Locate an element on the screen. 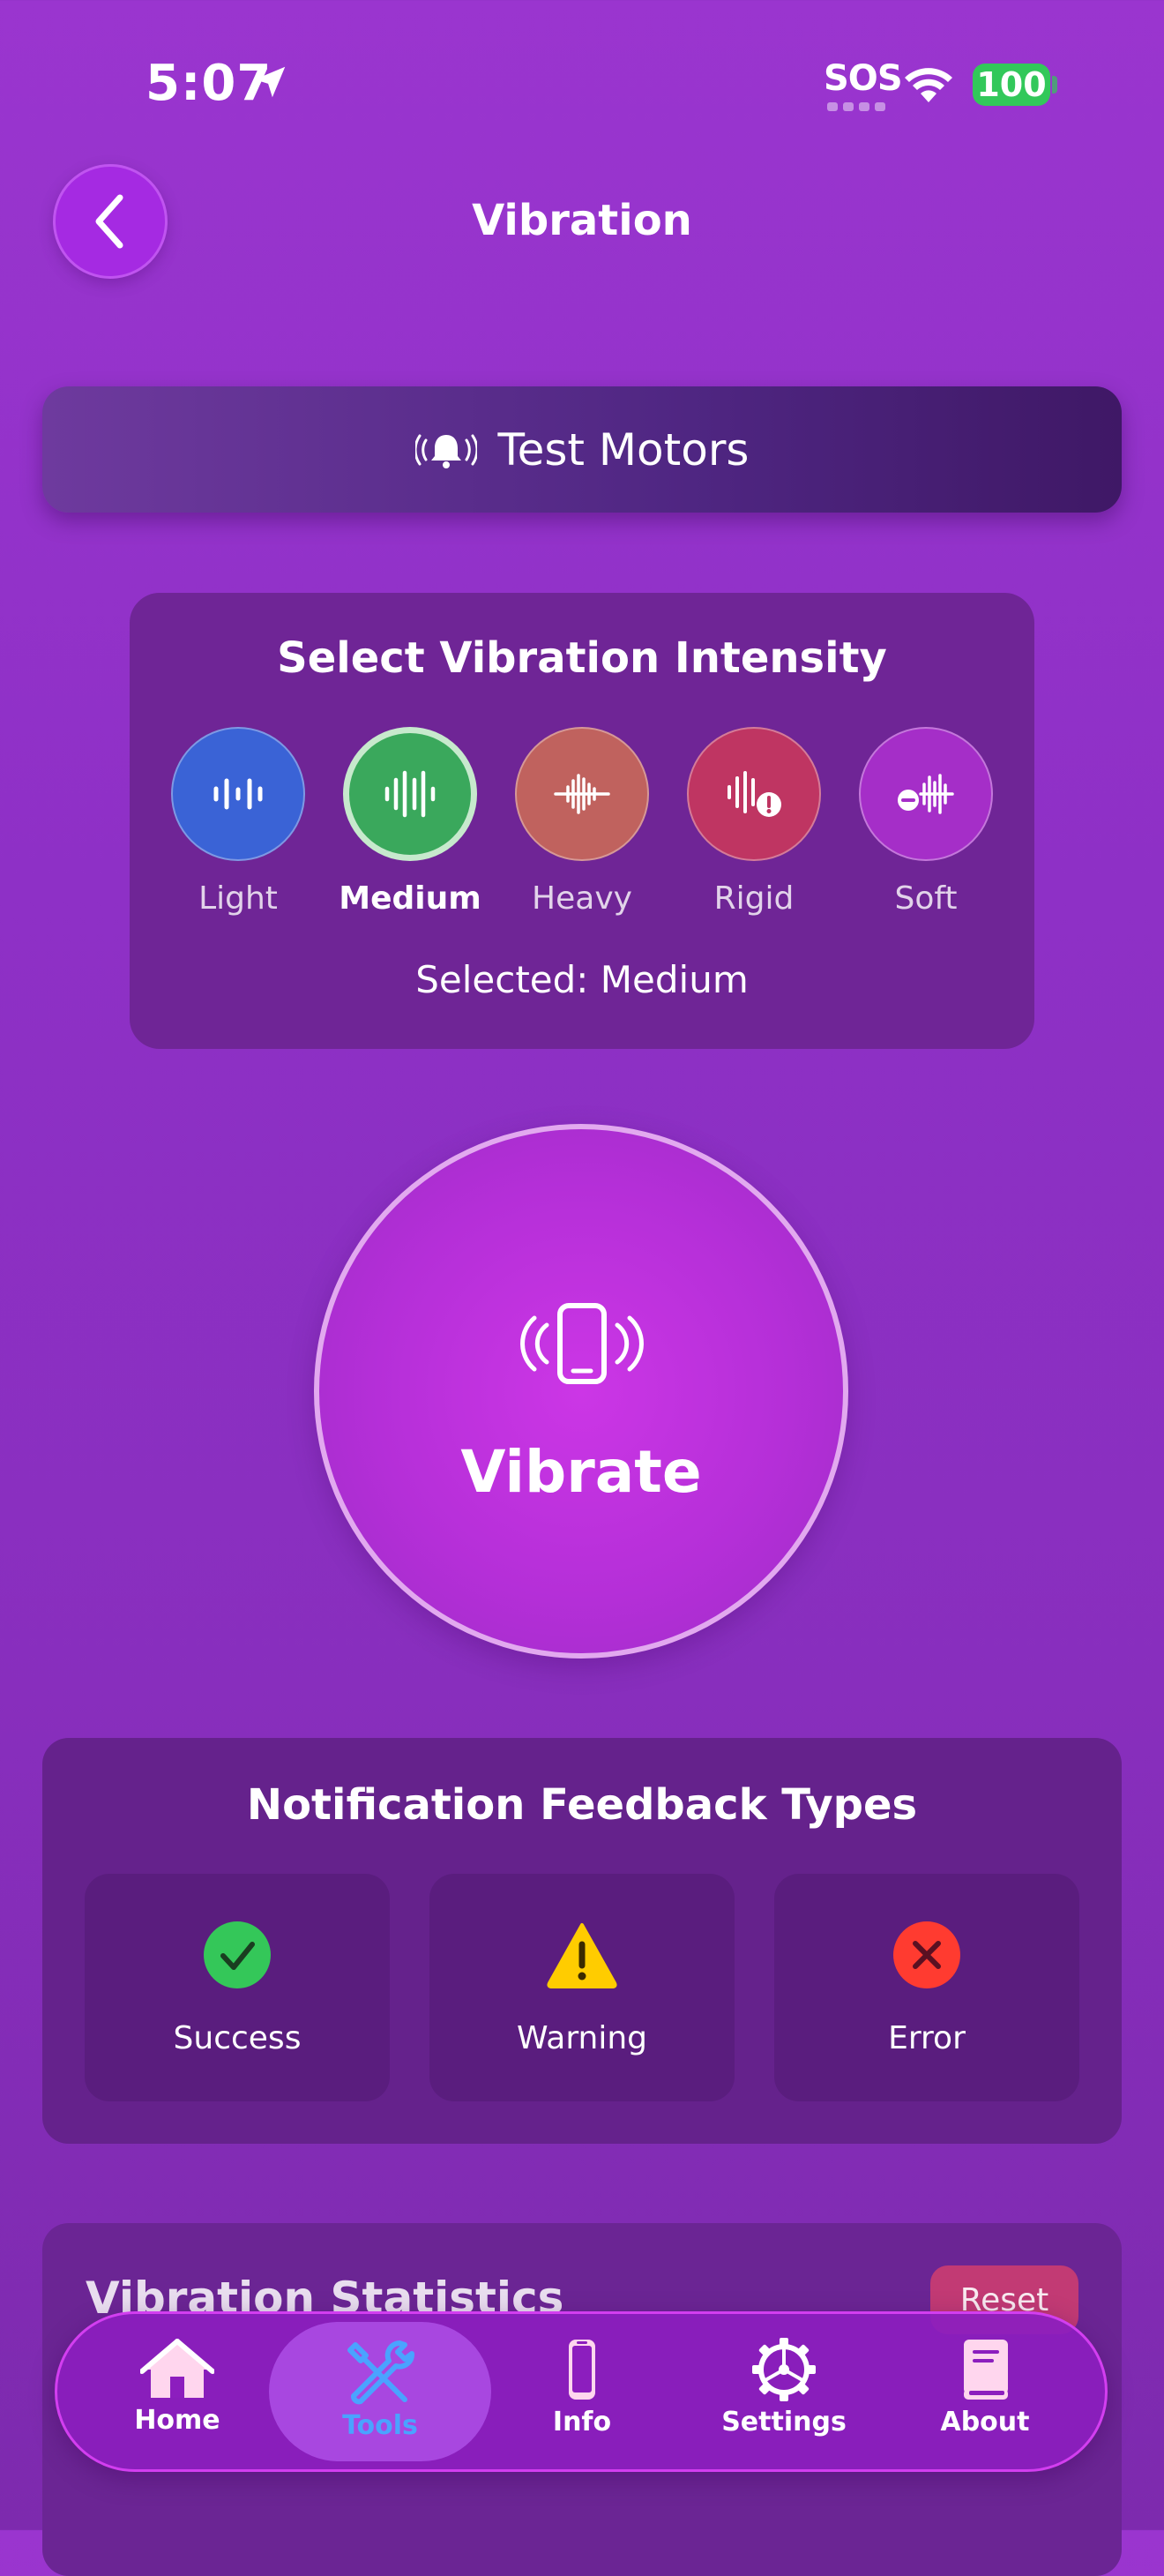 This screenshot has height=2576, width=1164. gear-icon is located at coordinates (784, 2370).